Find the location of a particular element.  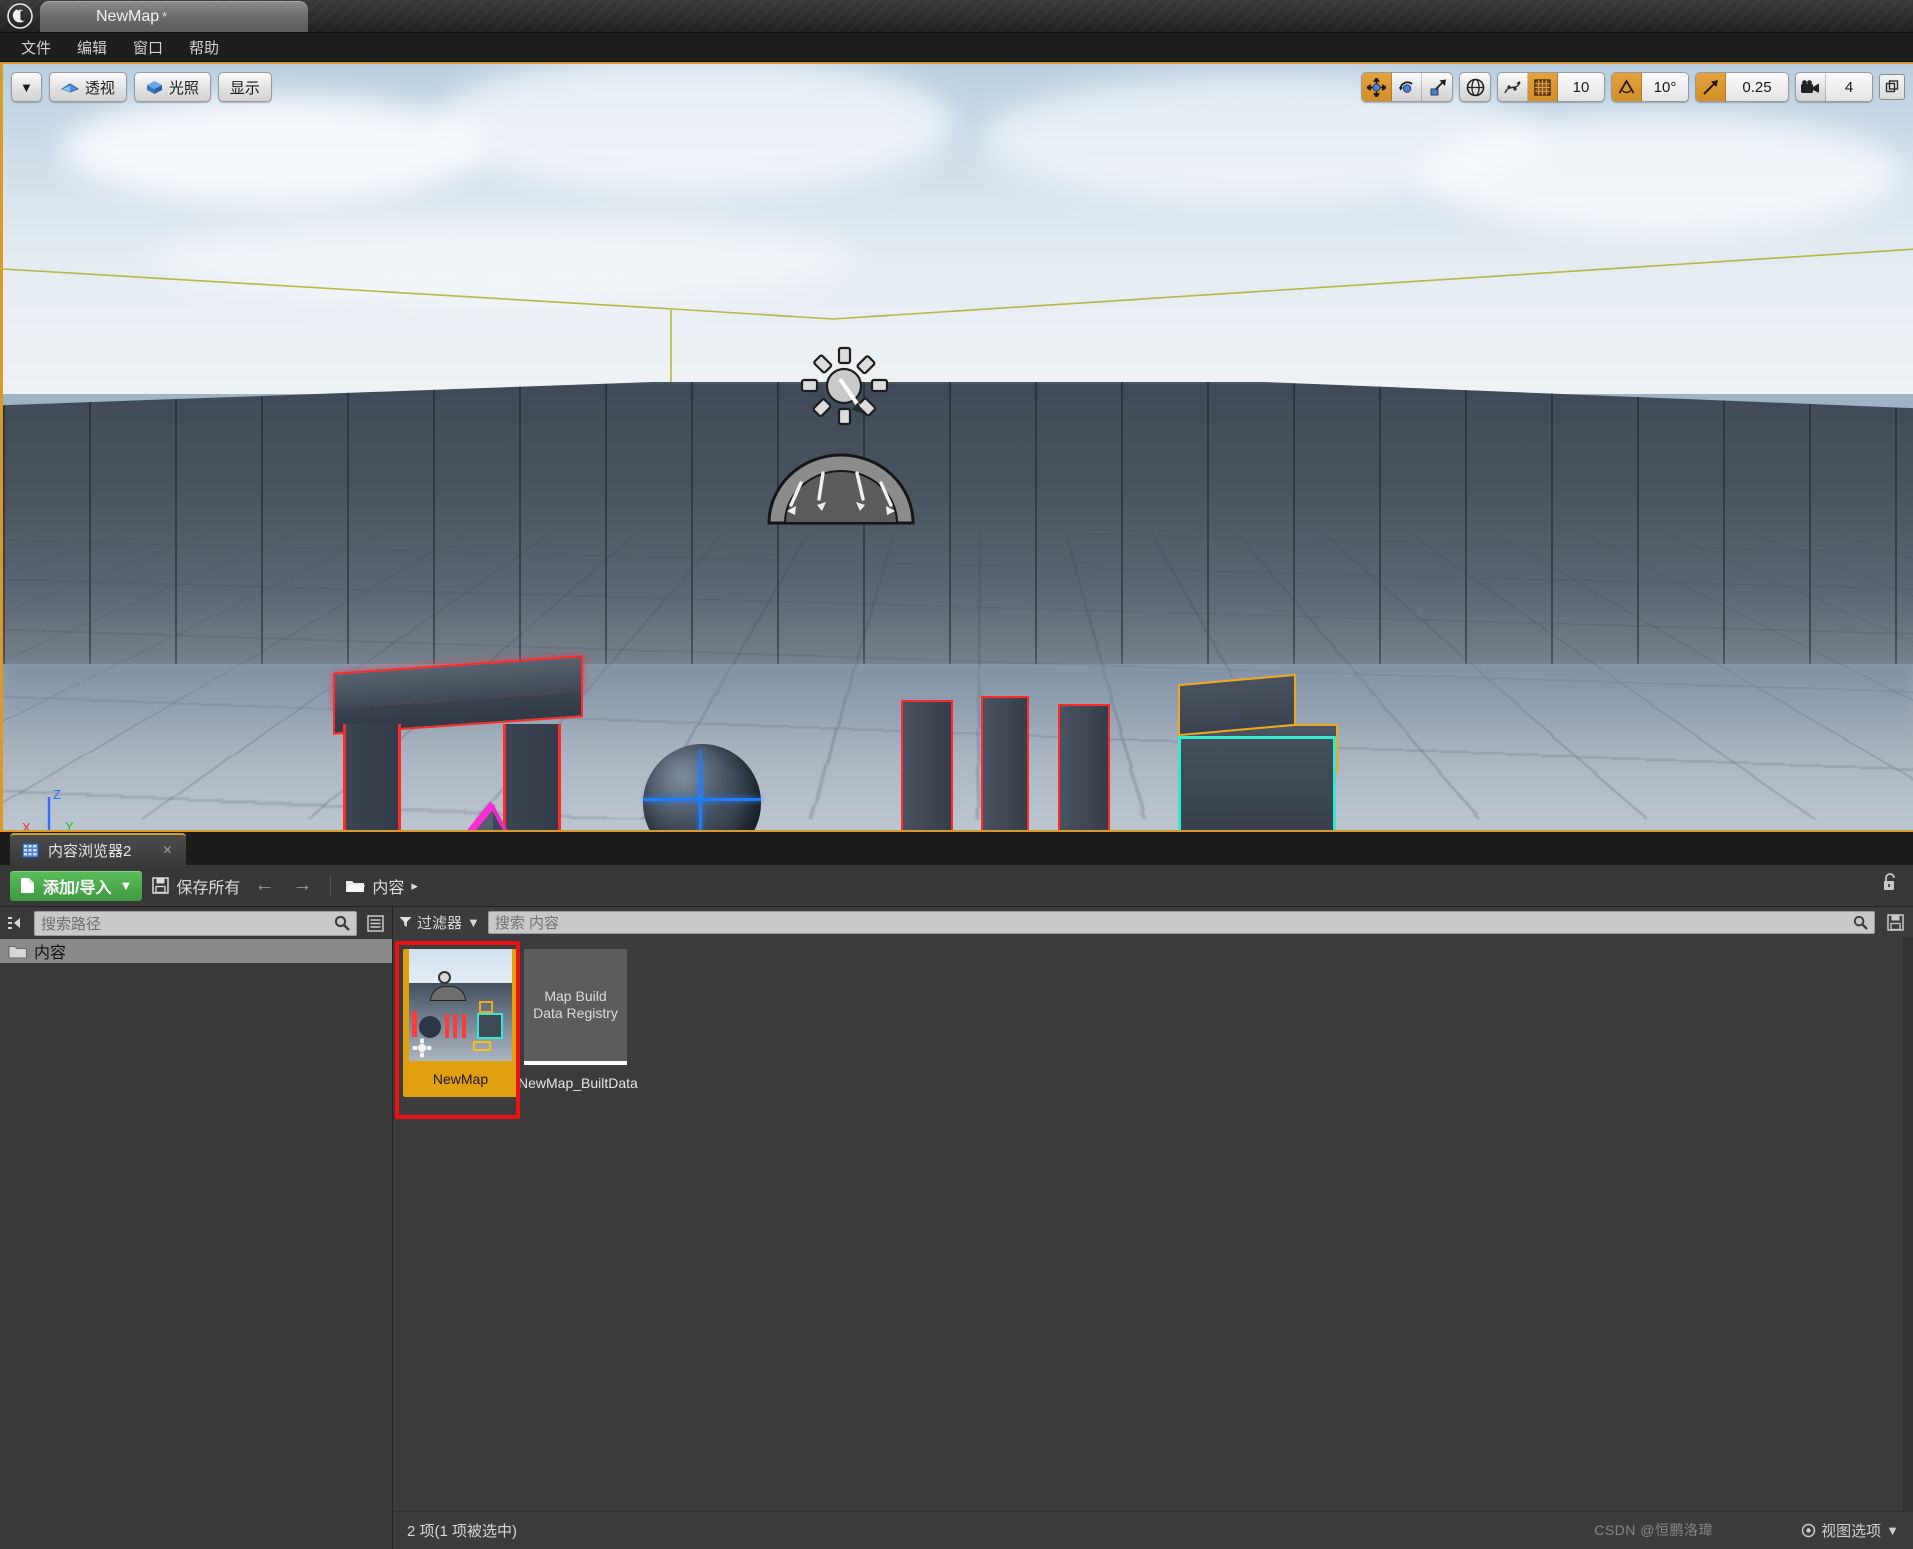

close-icon: ✕ is located at coordinates (167, 850).